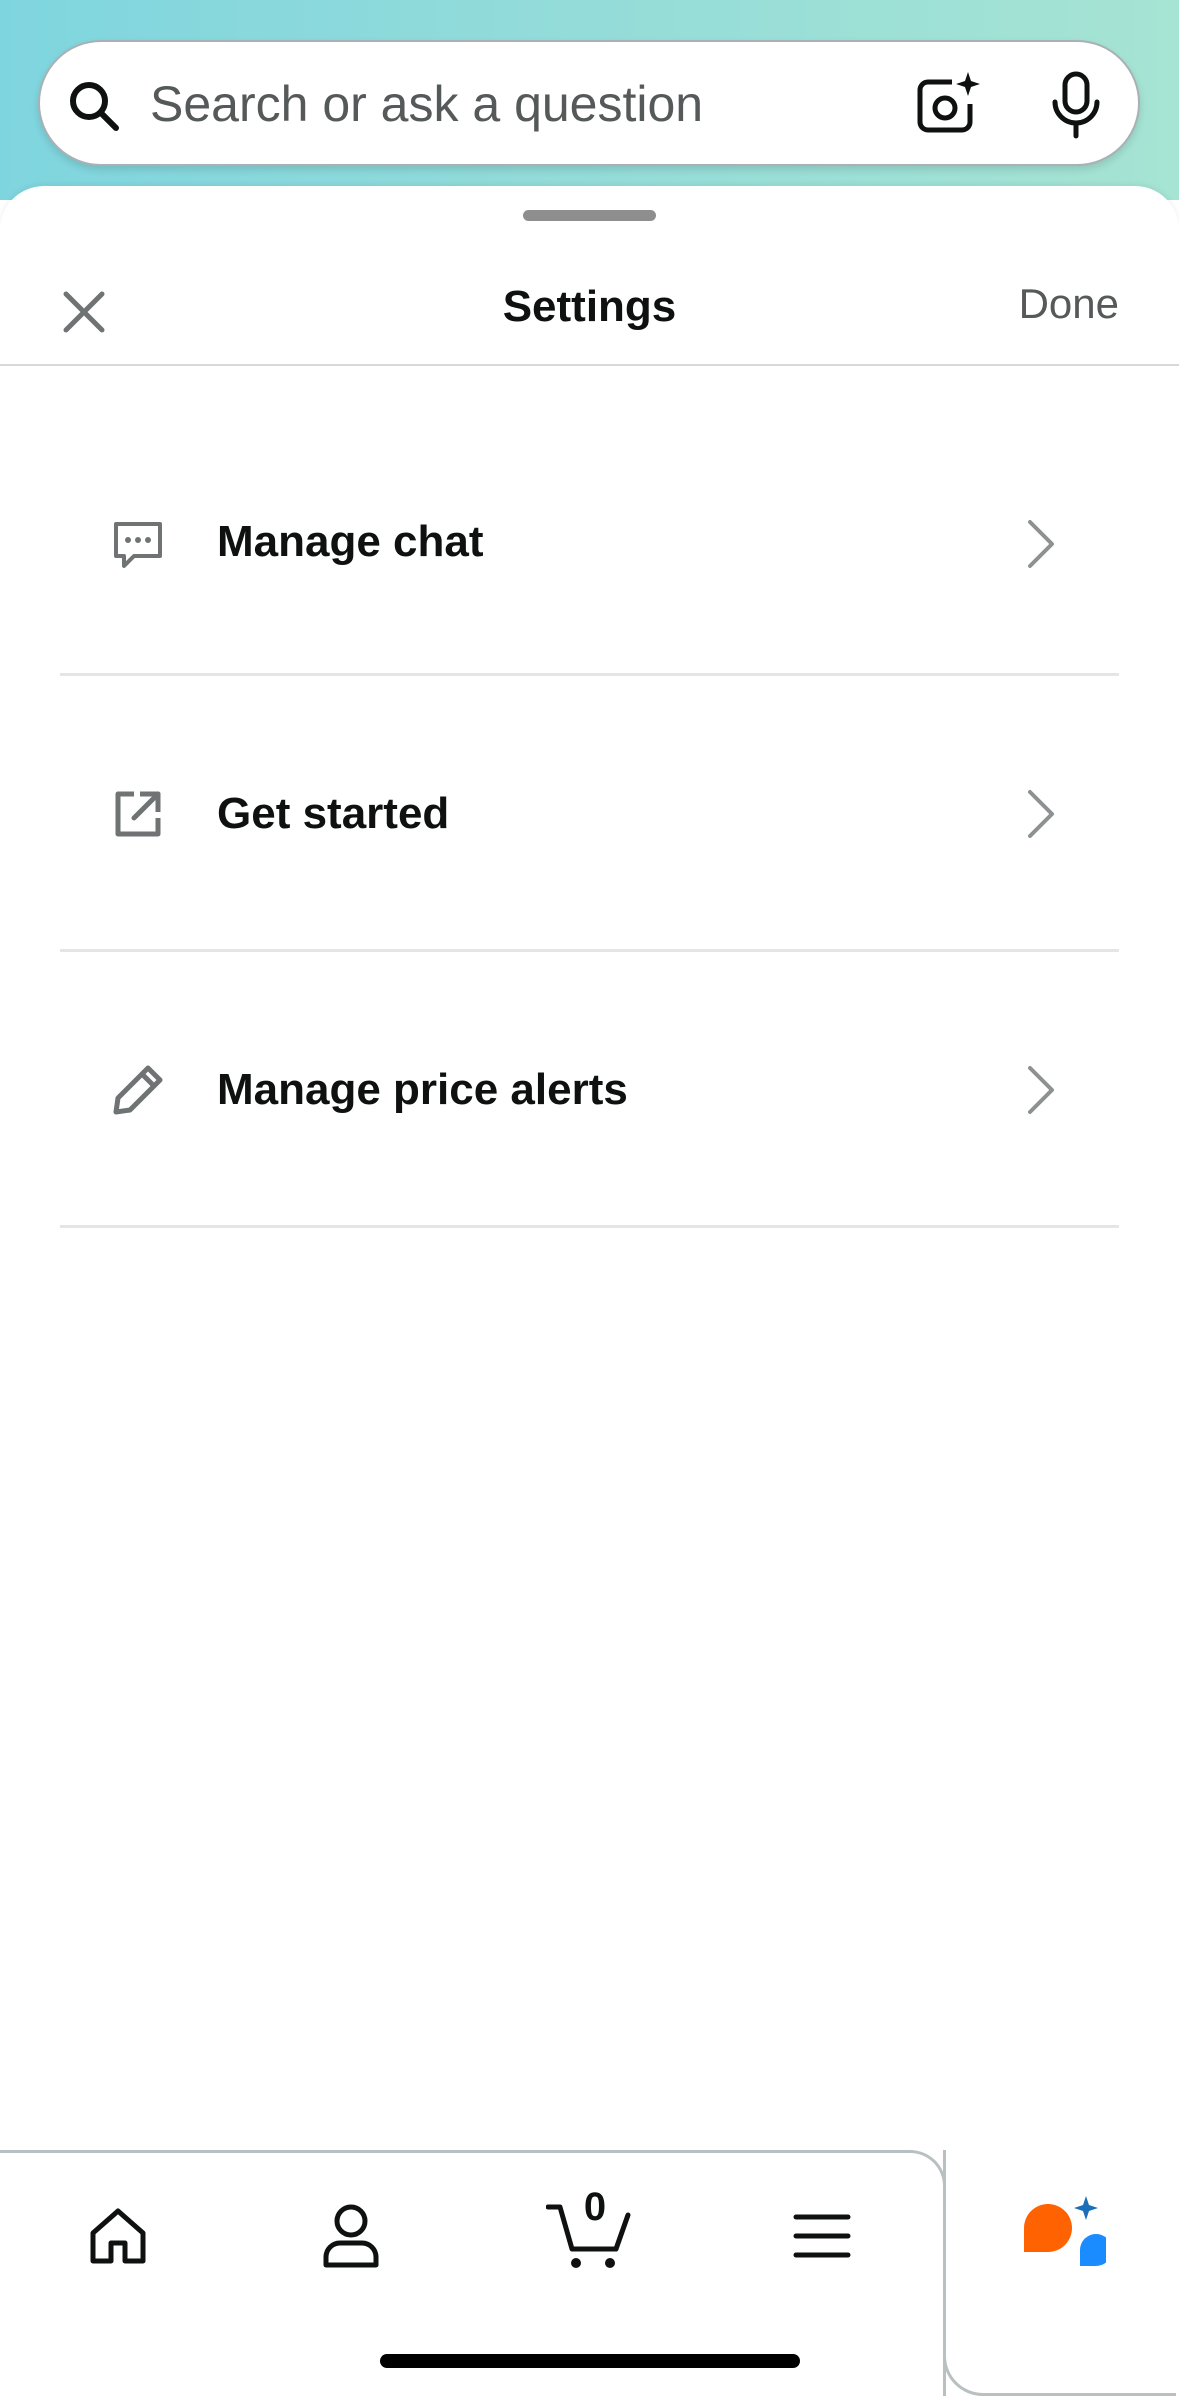  Describe the element at coordinates (1076, 105) in the screenshot. I see `microphone-icon` at that location.